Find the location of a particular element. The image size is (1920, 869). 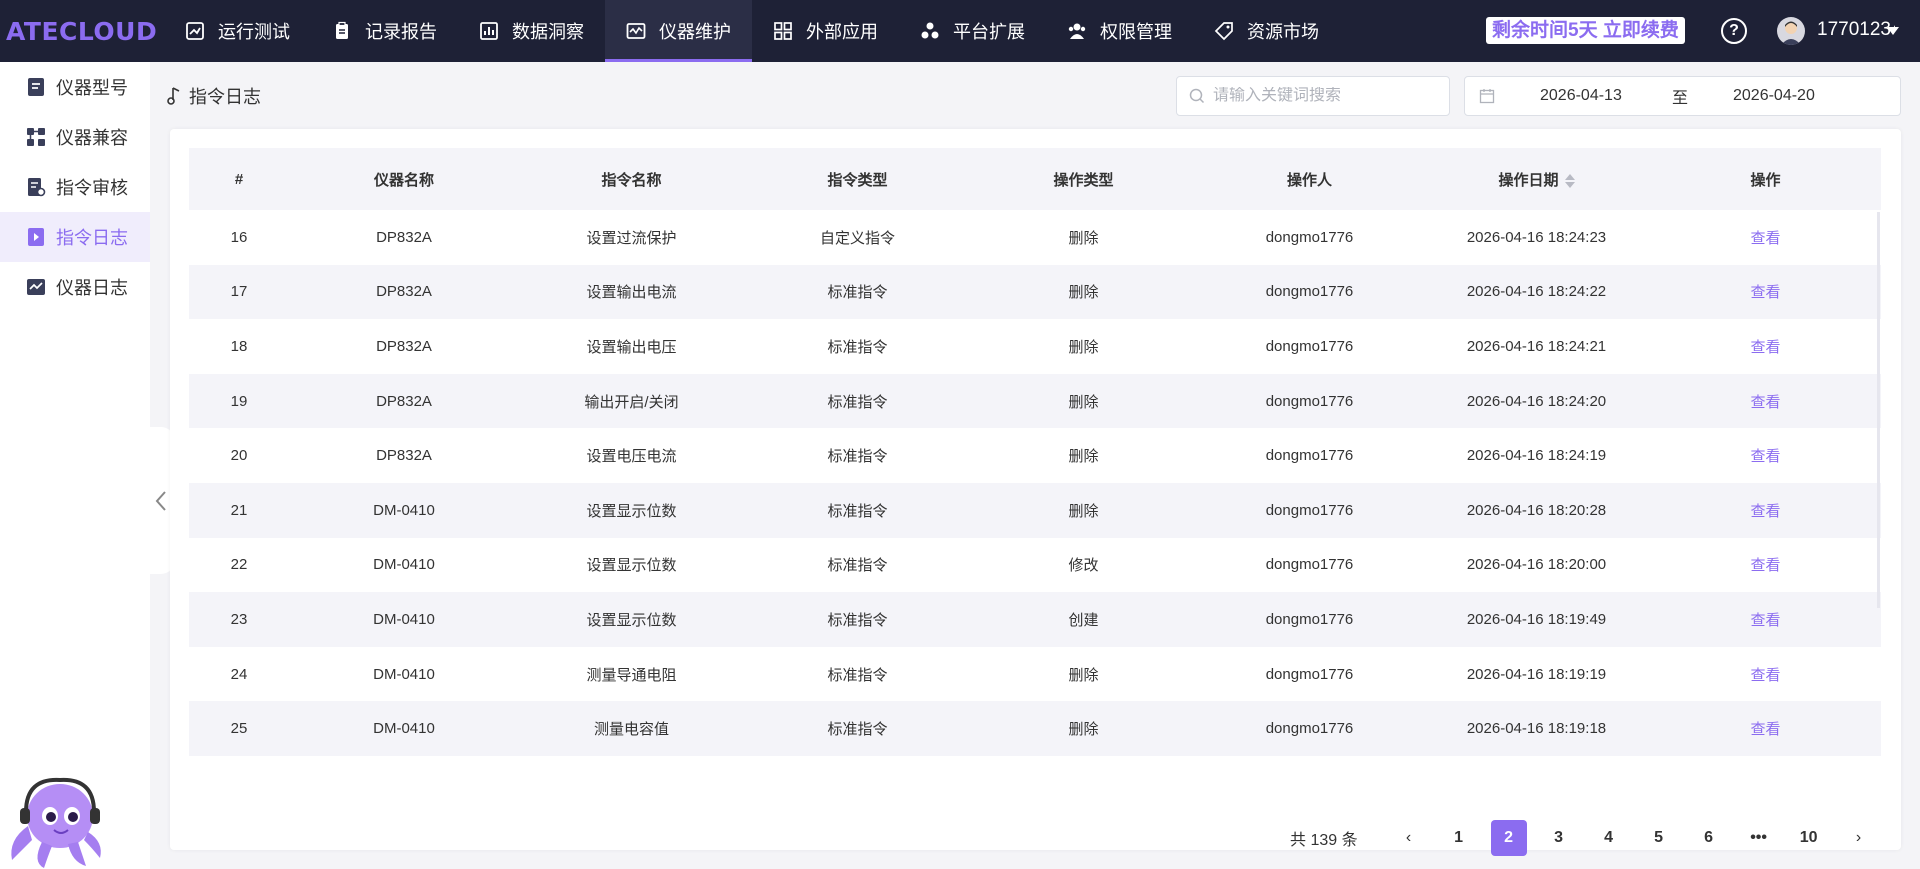

page-button: 1 is located at coordinates (1459, 838).